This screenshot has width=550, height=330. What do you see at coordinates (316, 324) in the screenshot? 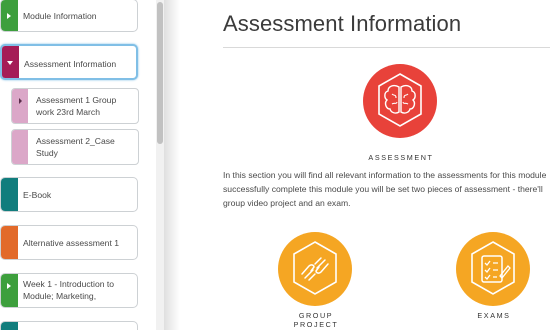
I see `caption-line: PROJECT` at bounding box center [316, 324].